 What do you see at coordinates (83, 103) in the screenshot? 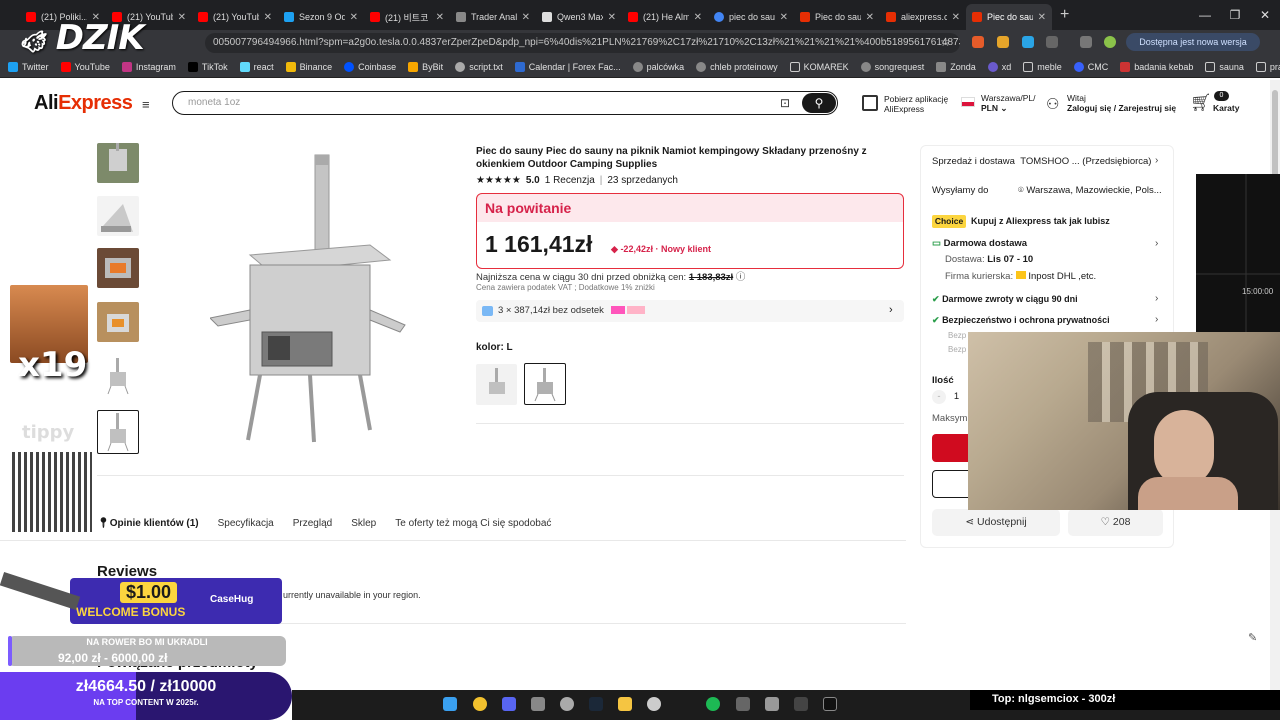
I see `aliexpress-logo: AliExpress` at bounding box center [83, 103].